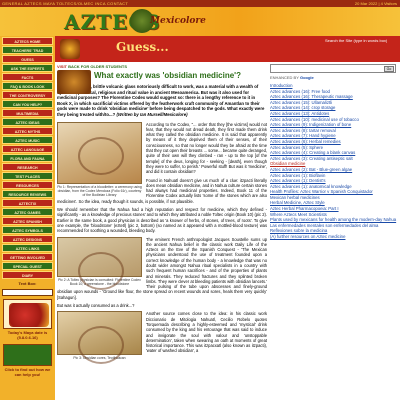 Image resolution: width=400 pixels, height=400 pixels. Describe the element at coordinates (27, 355) in the screenshot. I see `help-promo-image` at that location.